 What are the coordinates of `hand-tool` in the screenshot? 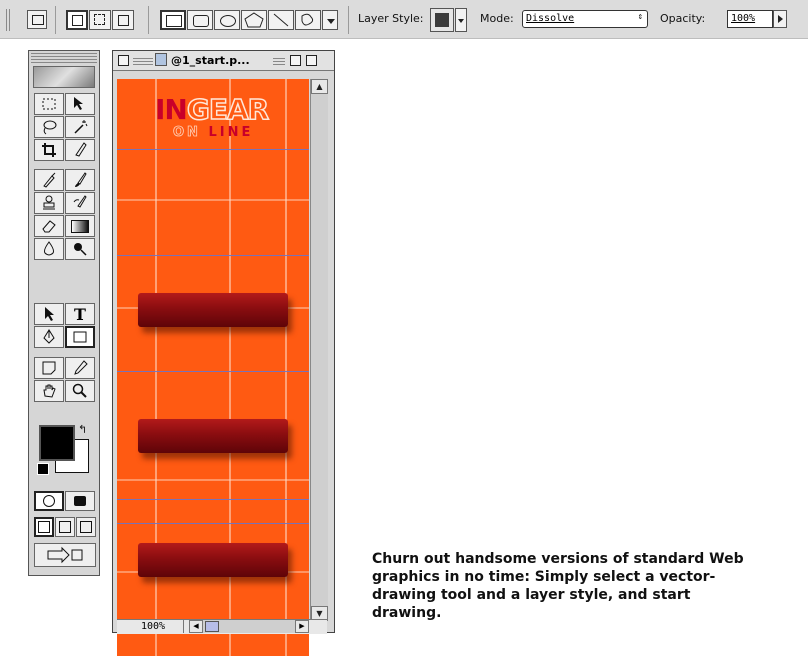 It's located at (49, 391).